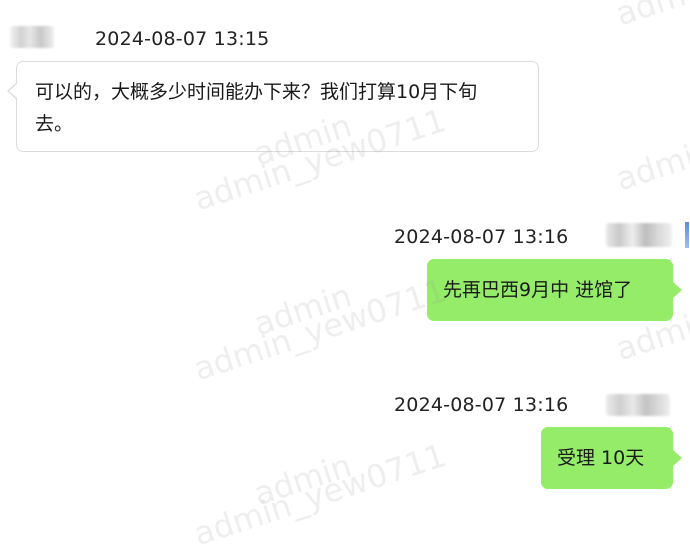  I want to click on message-text-line: 可以的，大概多少时间能办下来？我们打算10月下旬, so click(256, 92).